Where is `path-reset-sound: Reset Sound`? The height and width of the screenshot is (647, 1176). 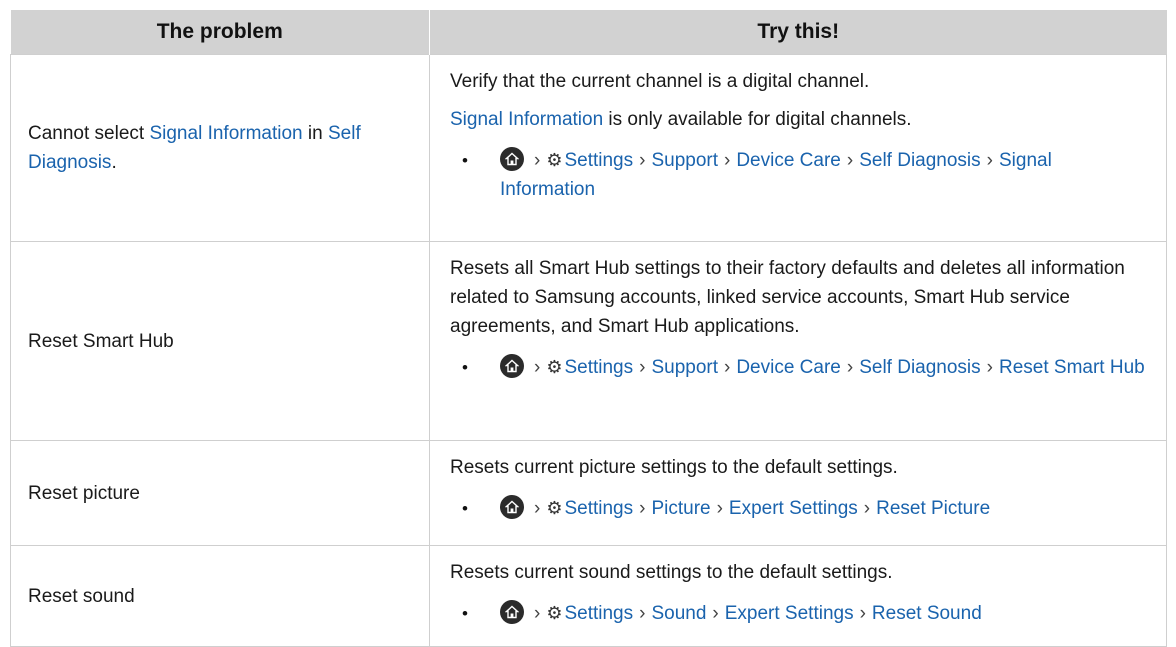
path-reset-sound: Reset Sound is located at coordinates (927, 613).